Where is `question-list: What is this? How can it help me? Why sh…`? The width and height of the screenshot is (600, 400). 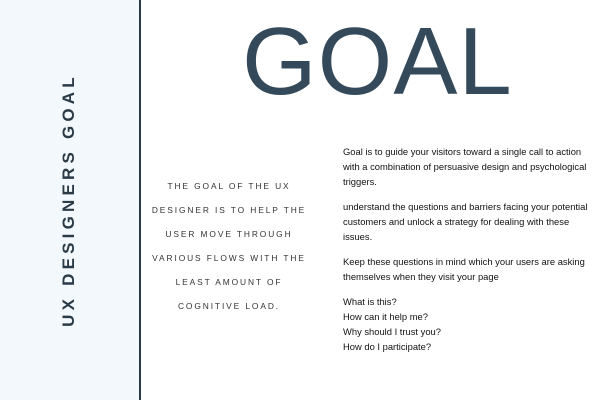 question-list: What is this? How can it help me? Why sh… is located at coordinates (468, 324).